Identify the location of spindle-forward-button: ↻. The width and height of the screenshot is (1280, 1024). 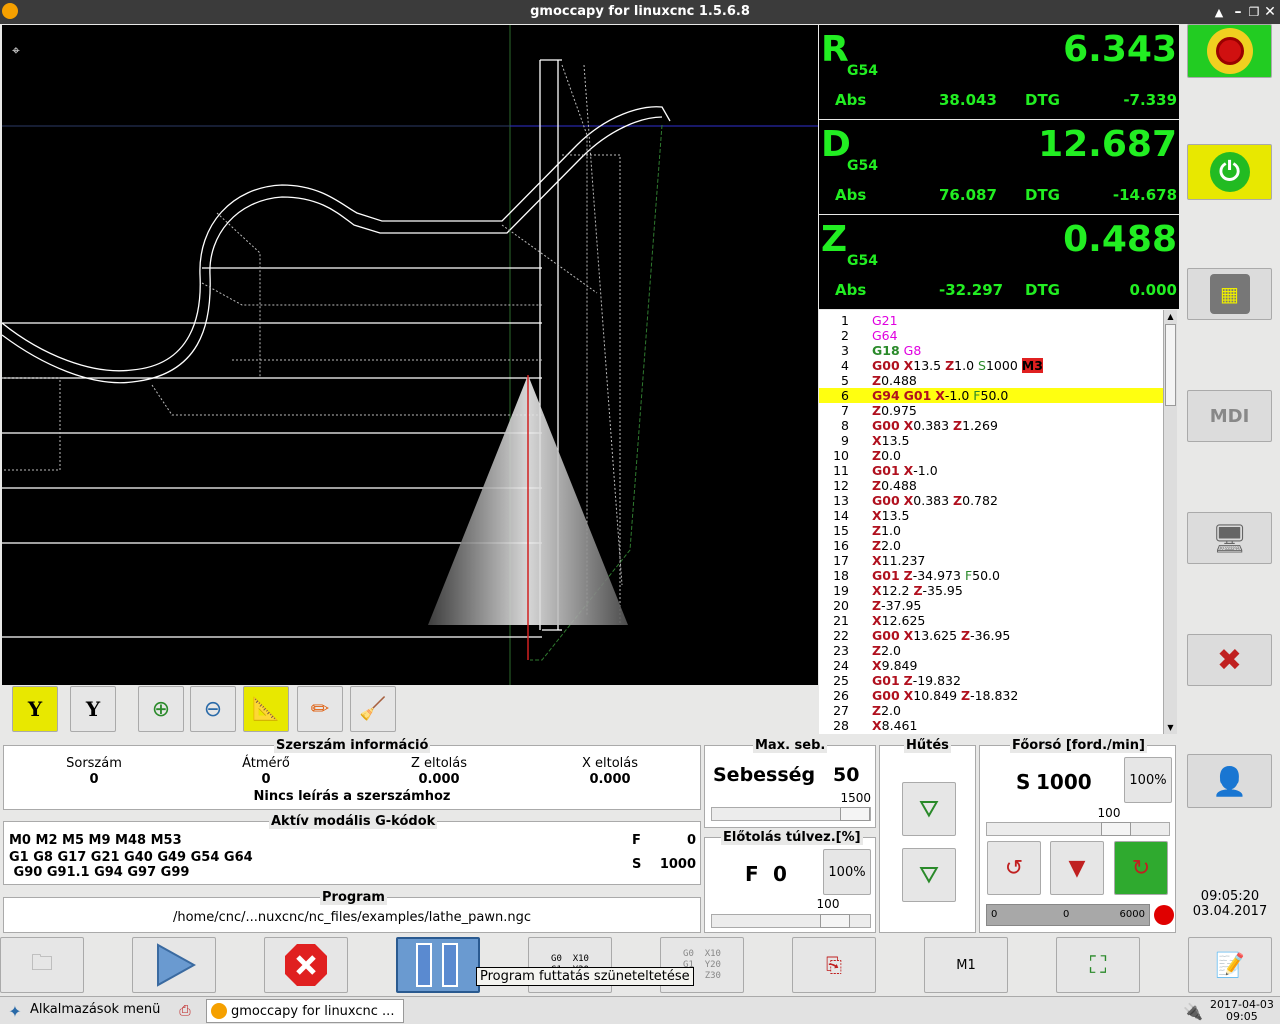
(1141, 868).